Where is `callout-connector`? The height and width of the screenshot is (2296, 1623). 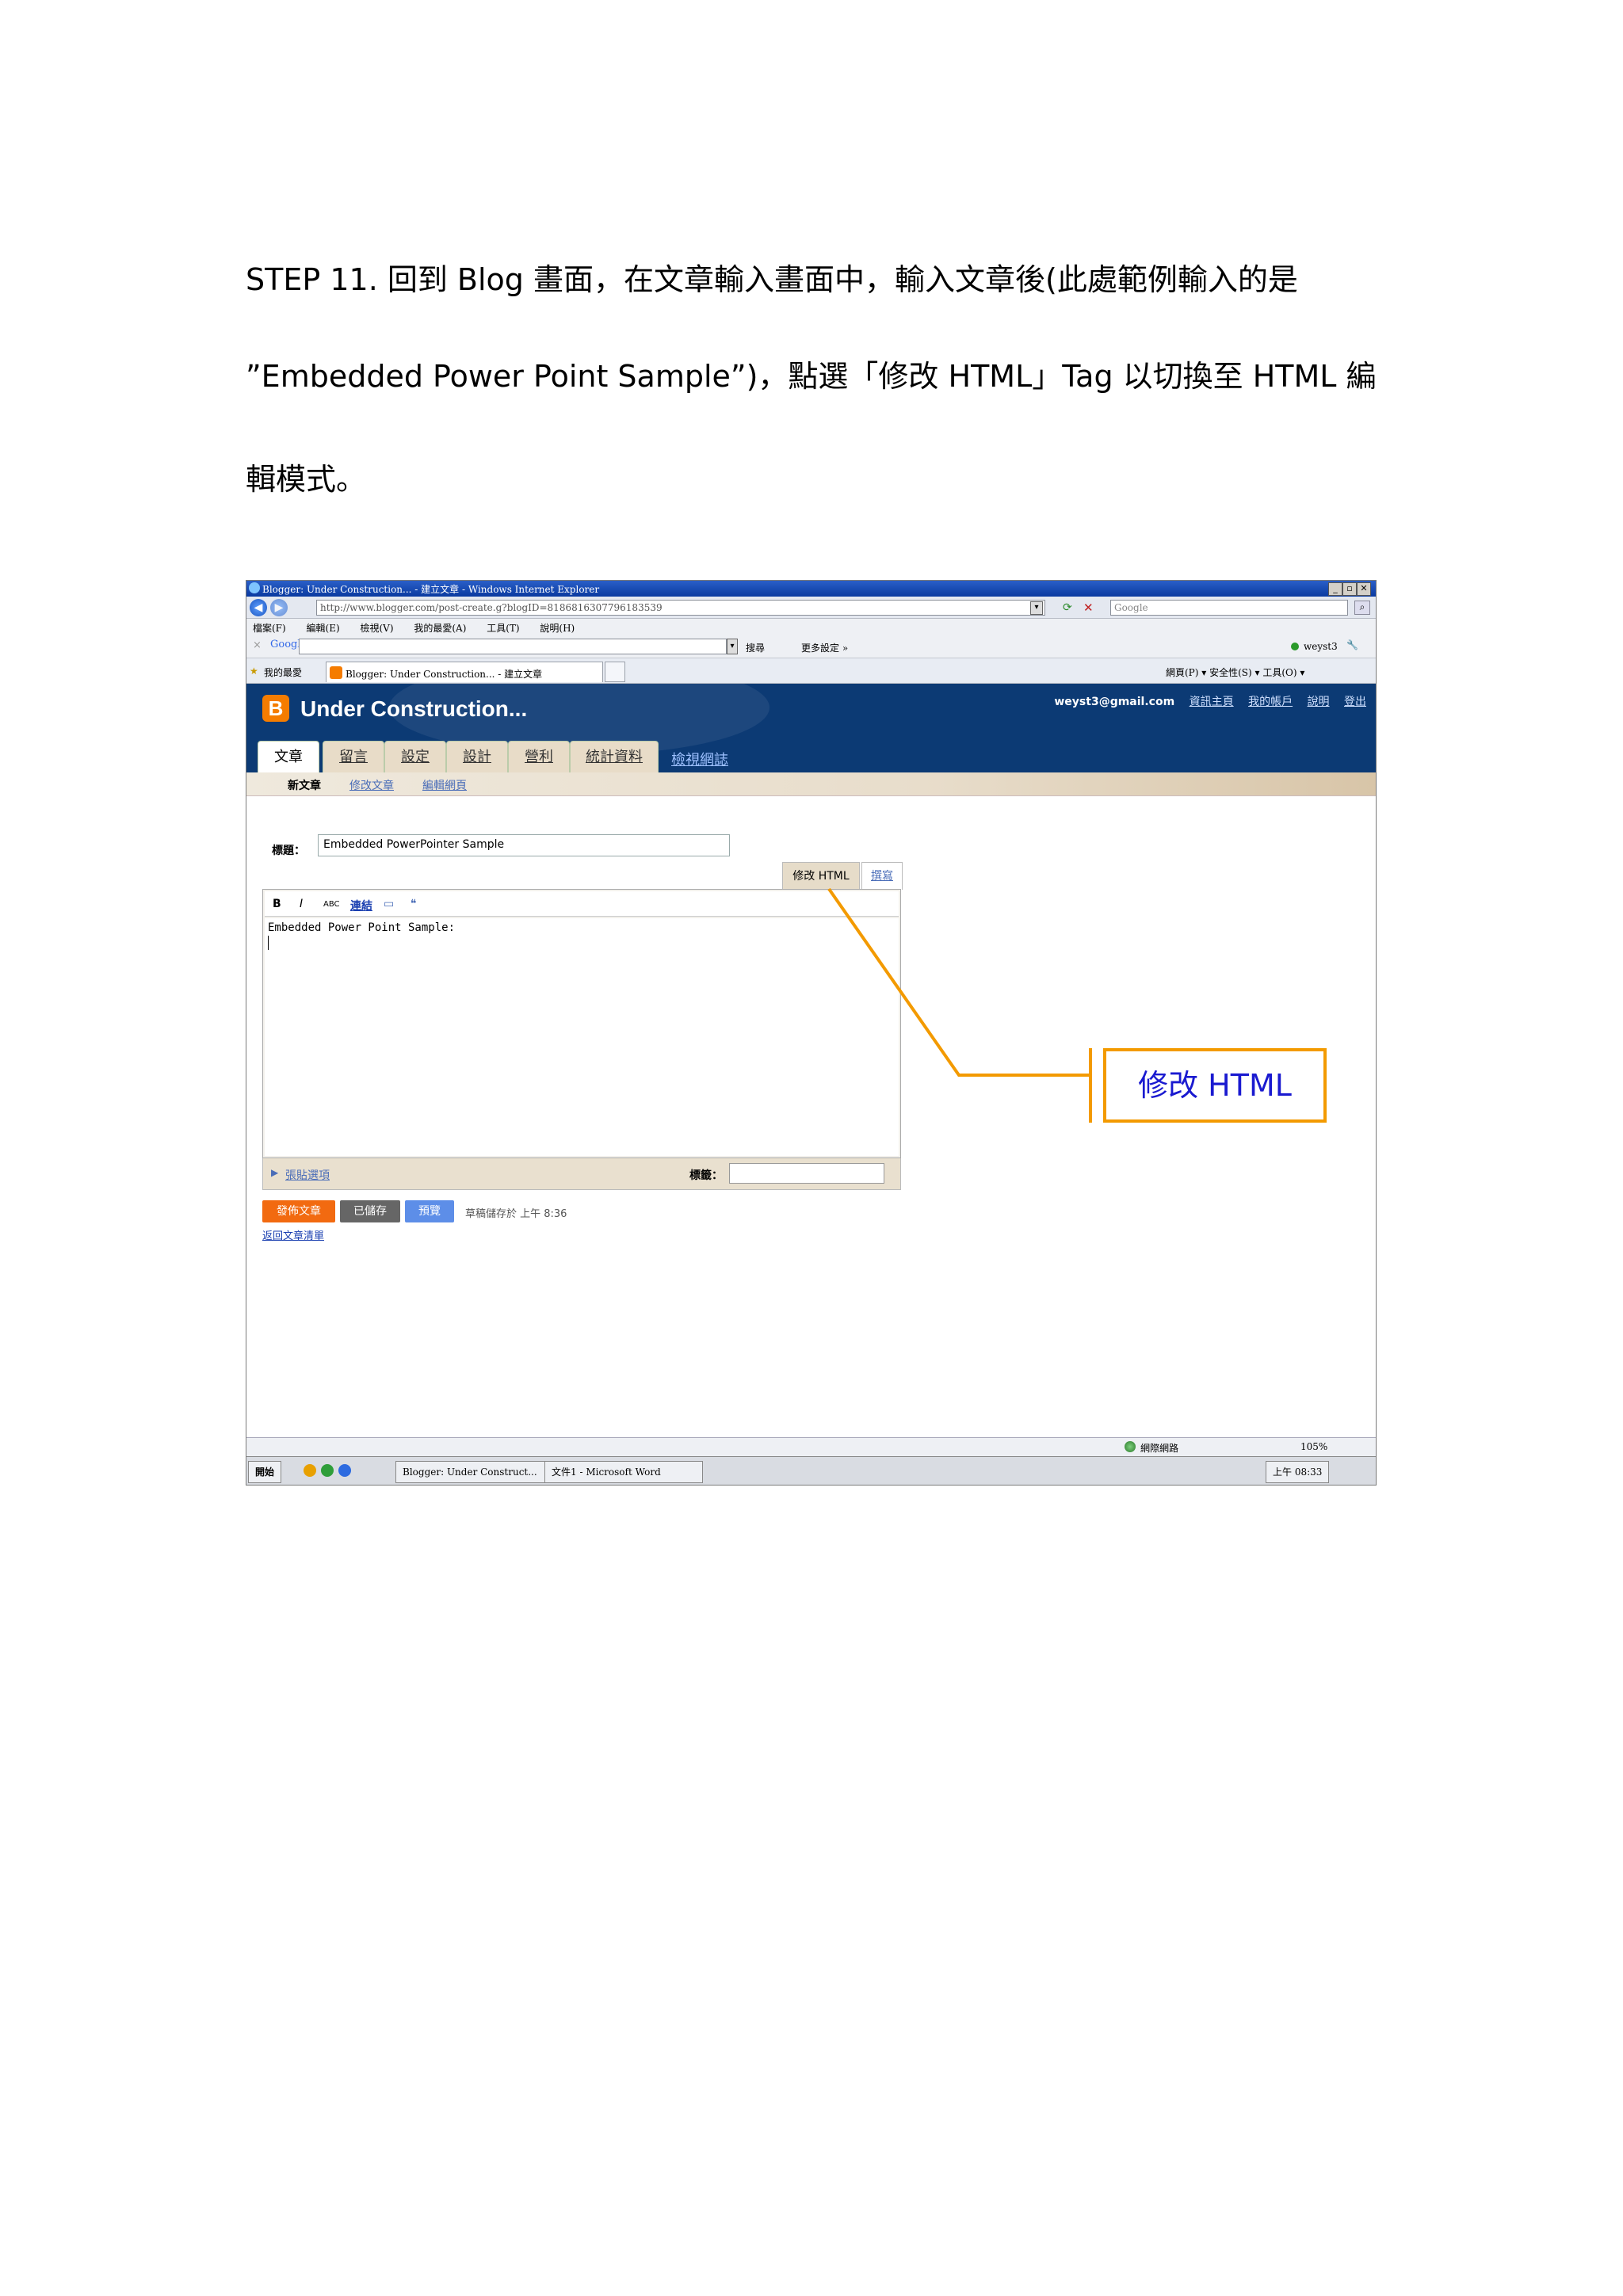 callout-connector is located at coordinates (960, 1005).